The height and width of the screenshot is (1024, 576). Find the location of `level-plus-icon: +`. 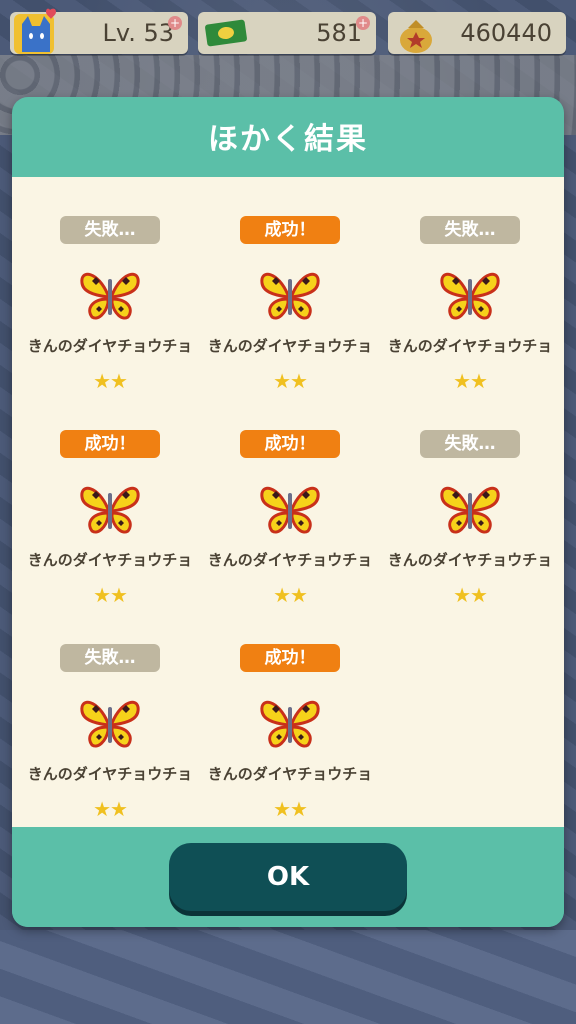

level-plus-icon: + is located at coordinates (175, 23).